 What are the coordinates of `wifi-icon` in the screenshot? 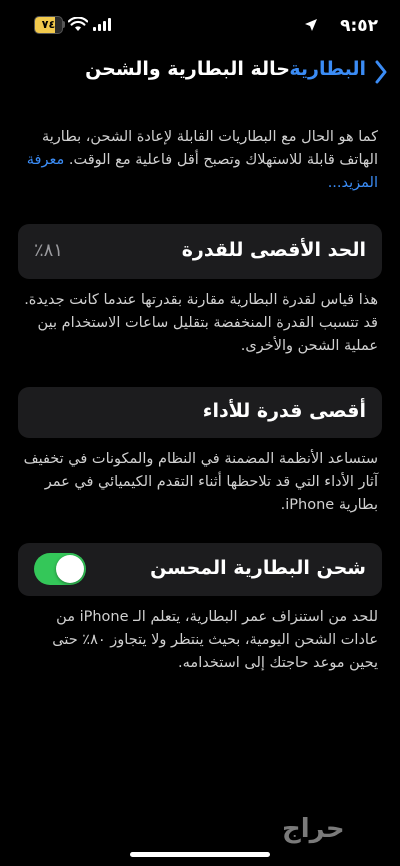 It's located at (78, 24).